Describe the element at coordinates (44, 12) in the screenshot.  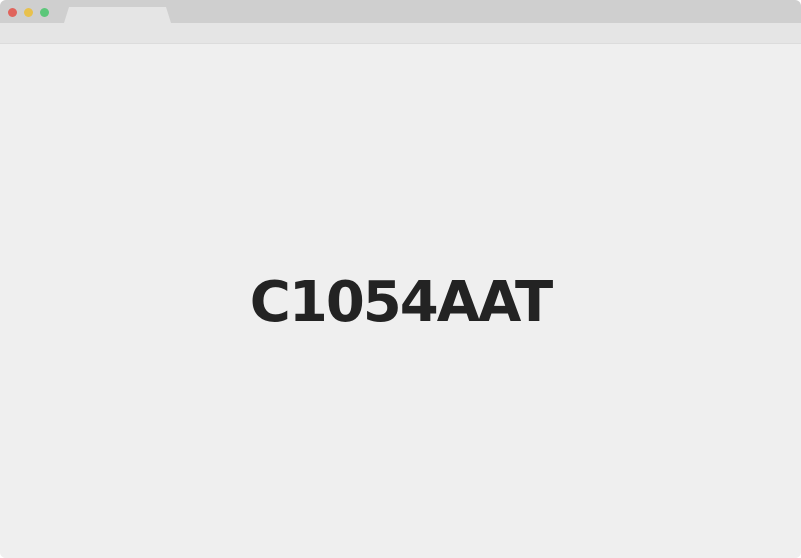
I see `maximize-window-button` at that location.